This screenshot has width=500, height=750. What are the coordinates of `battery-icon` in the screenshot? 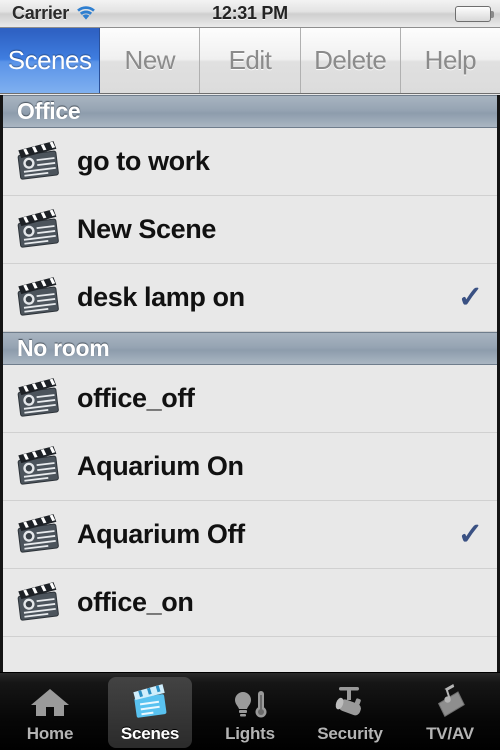 It's located at (474, 13).